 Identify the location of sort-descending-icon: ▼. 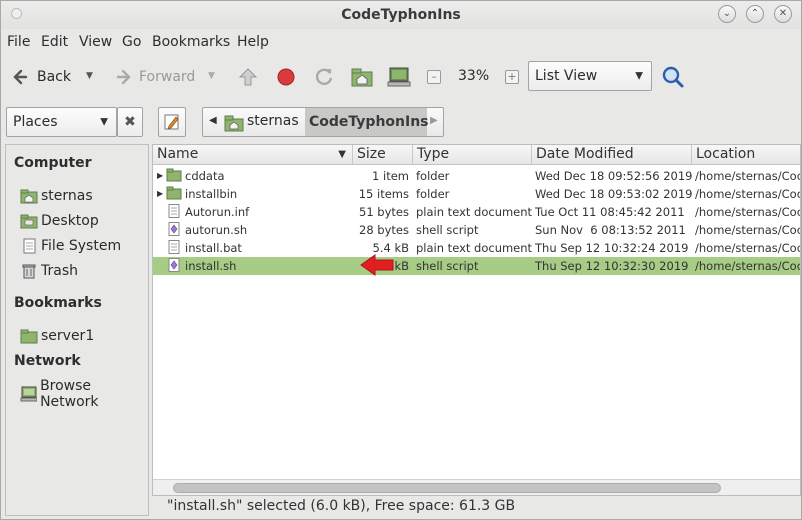
(342, 154).